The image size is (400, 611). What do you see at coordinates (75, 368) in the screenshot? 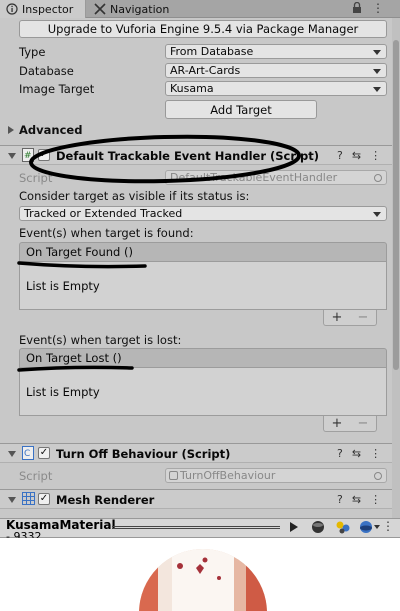
I see `annotation-underline-lost` at bounding box center [75, 368].